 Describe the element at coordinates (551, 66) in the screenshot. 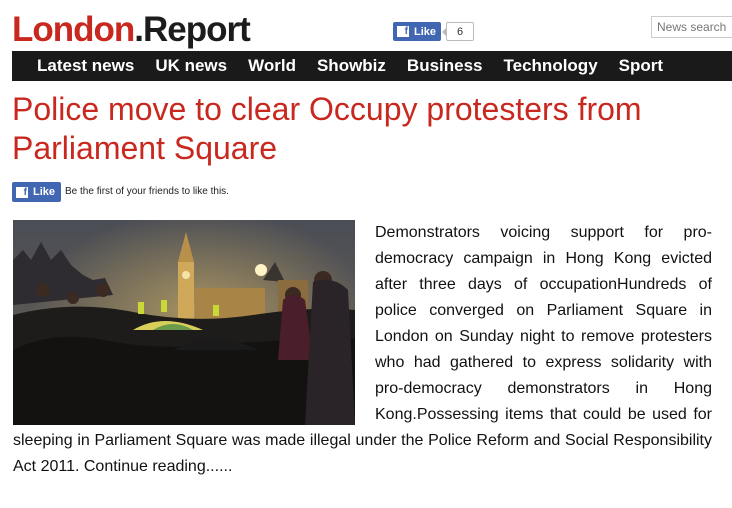

I see `nav-item-technology: Technology` at that location.